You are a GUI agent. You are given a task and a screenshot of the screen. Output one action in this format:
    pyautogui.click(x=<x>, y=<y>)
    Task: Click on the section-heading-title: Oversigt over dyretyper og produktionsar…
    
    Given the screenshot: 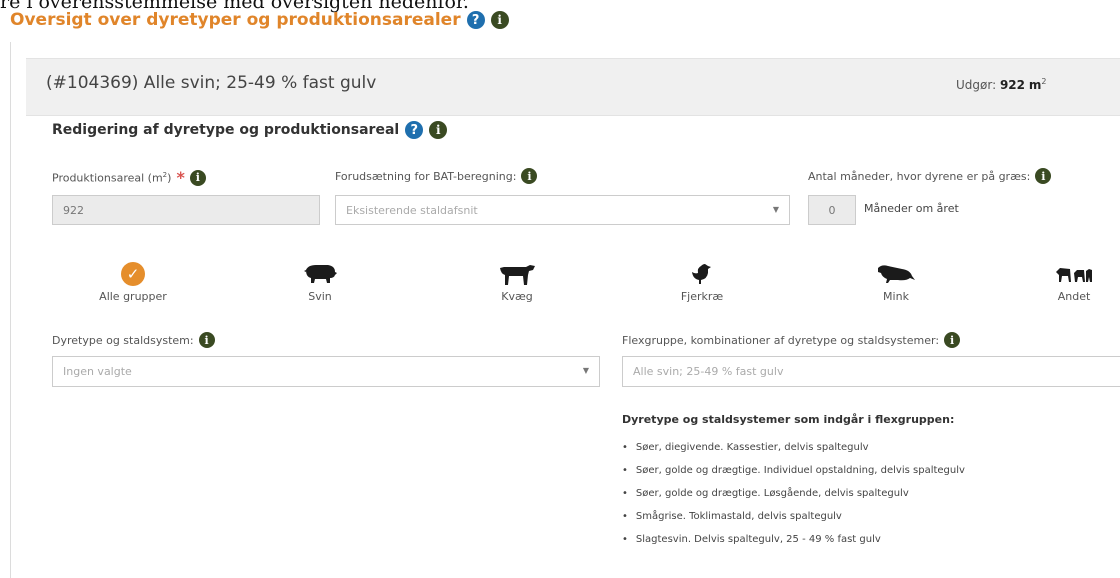 What is the action you would take?
    pyautogui.click(x=235, y=20)
    